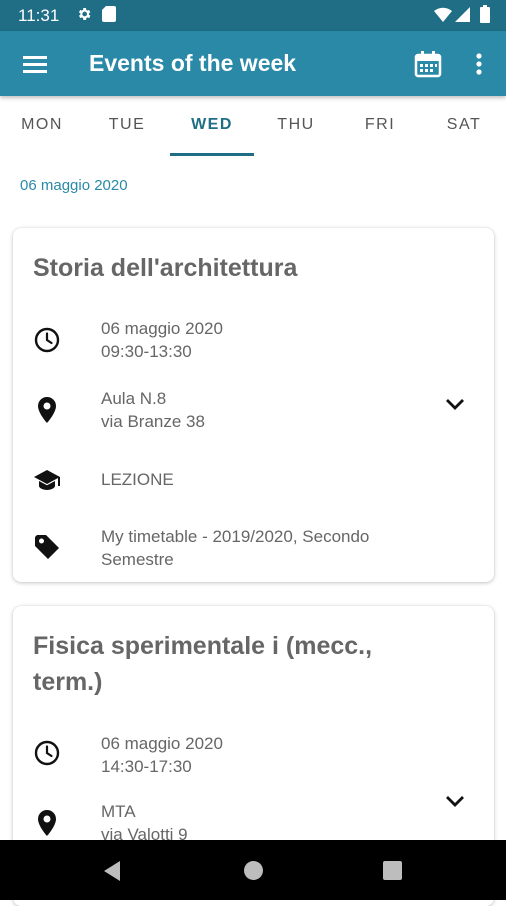 The width and height of the screenshot is (506, 906). I want to click on battery-icon, so click(485, 16).